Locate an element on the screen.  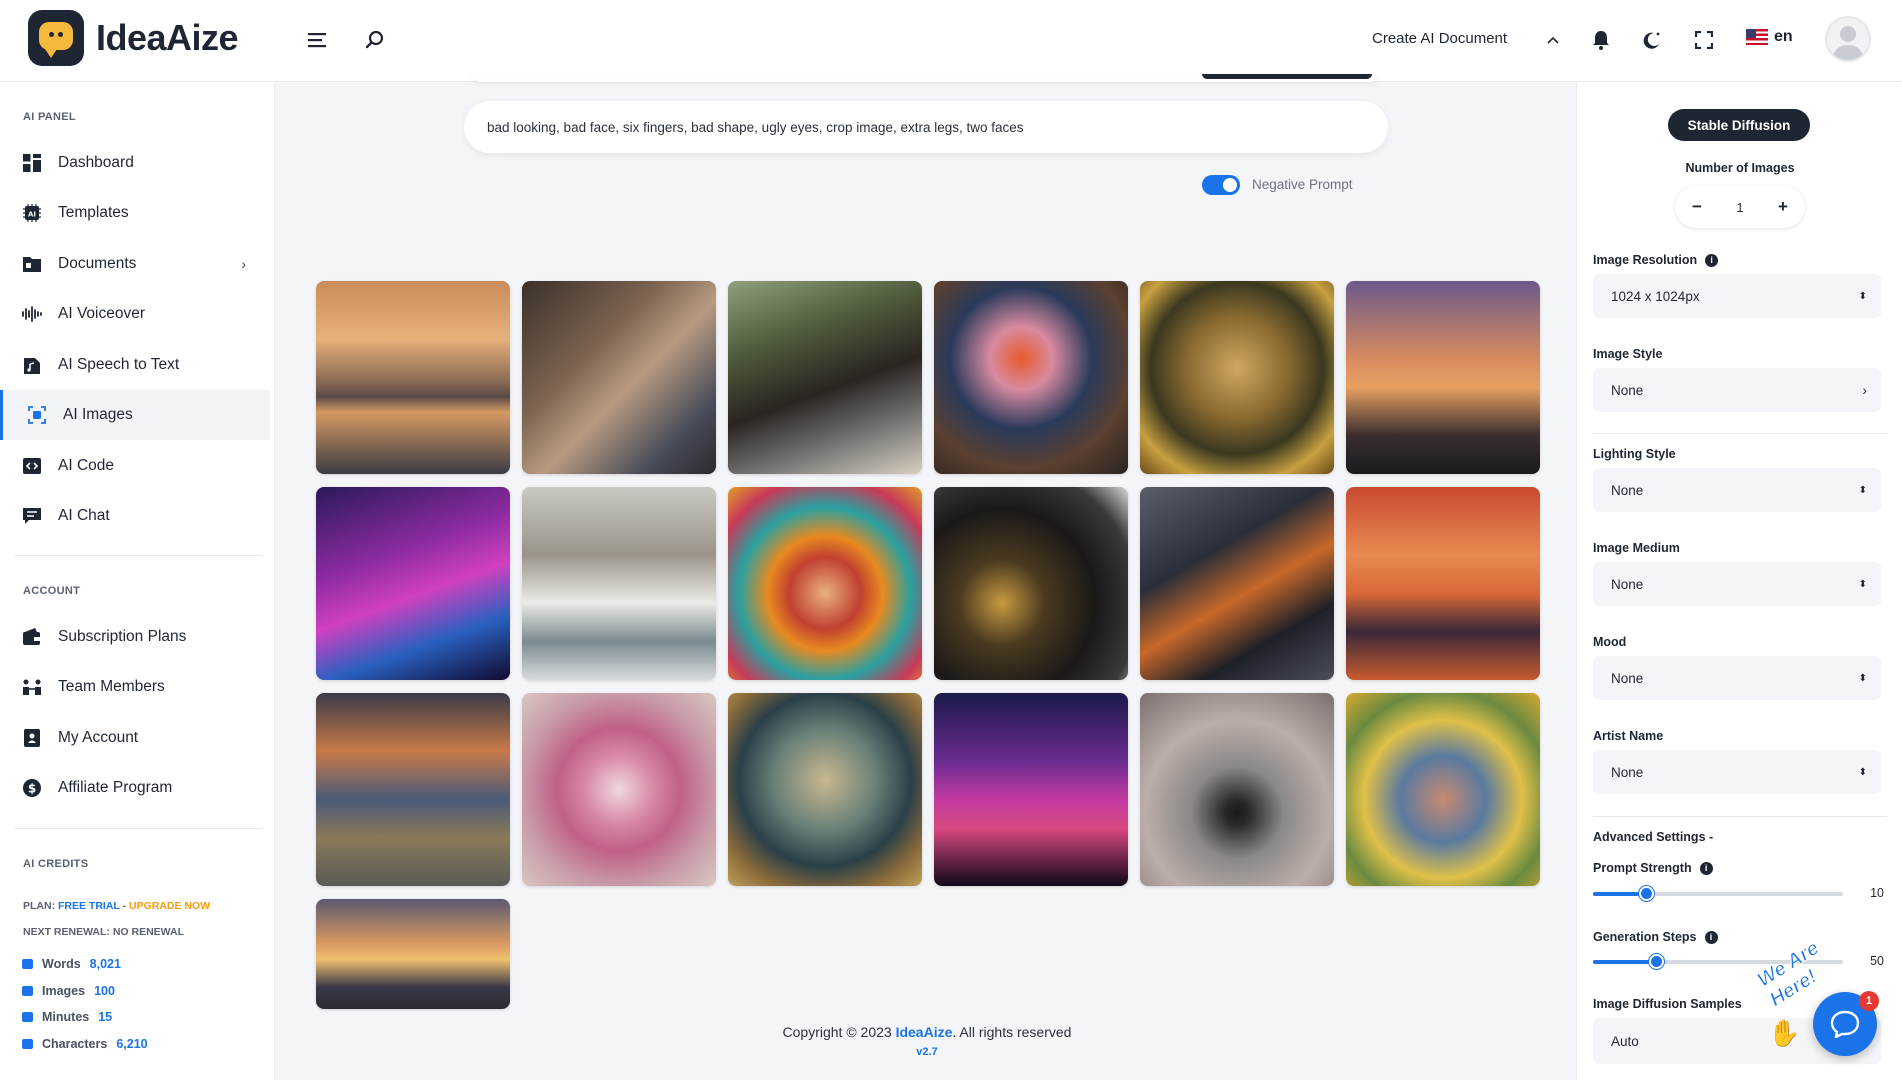
image-scan-icon is located at coordinates (37, 415).